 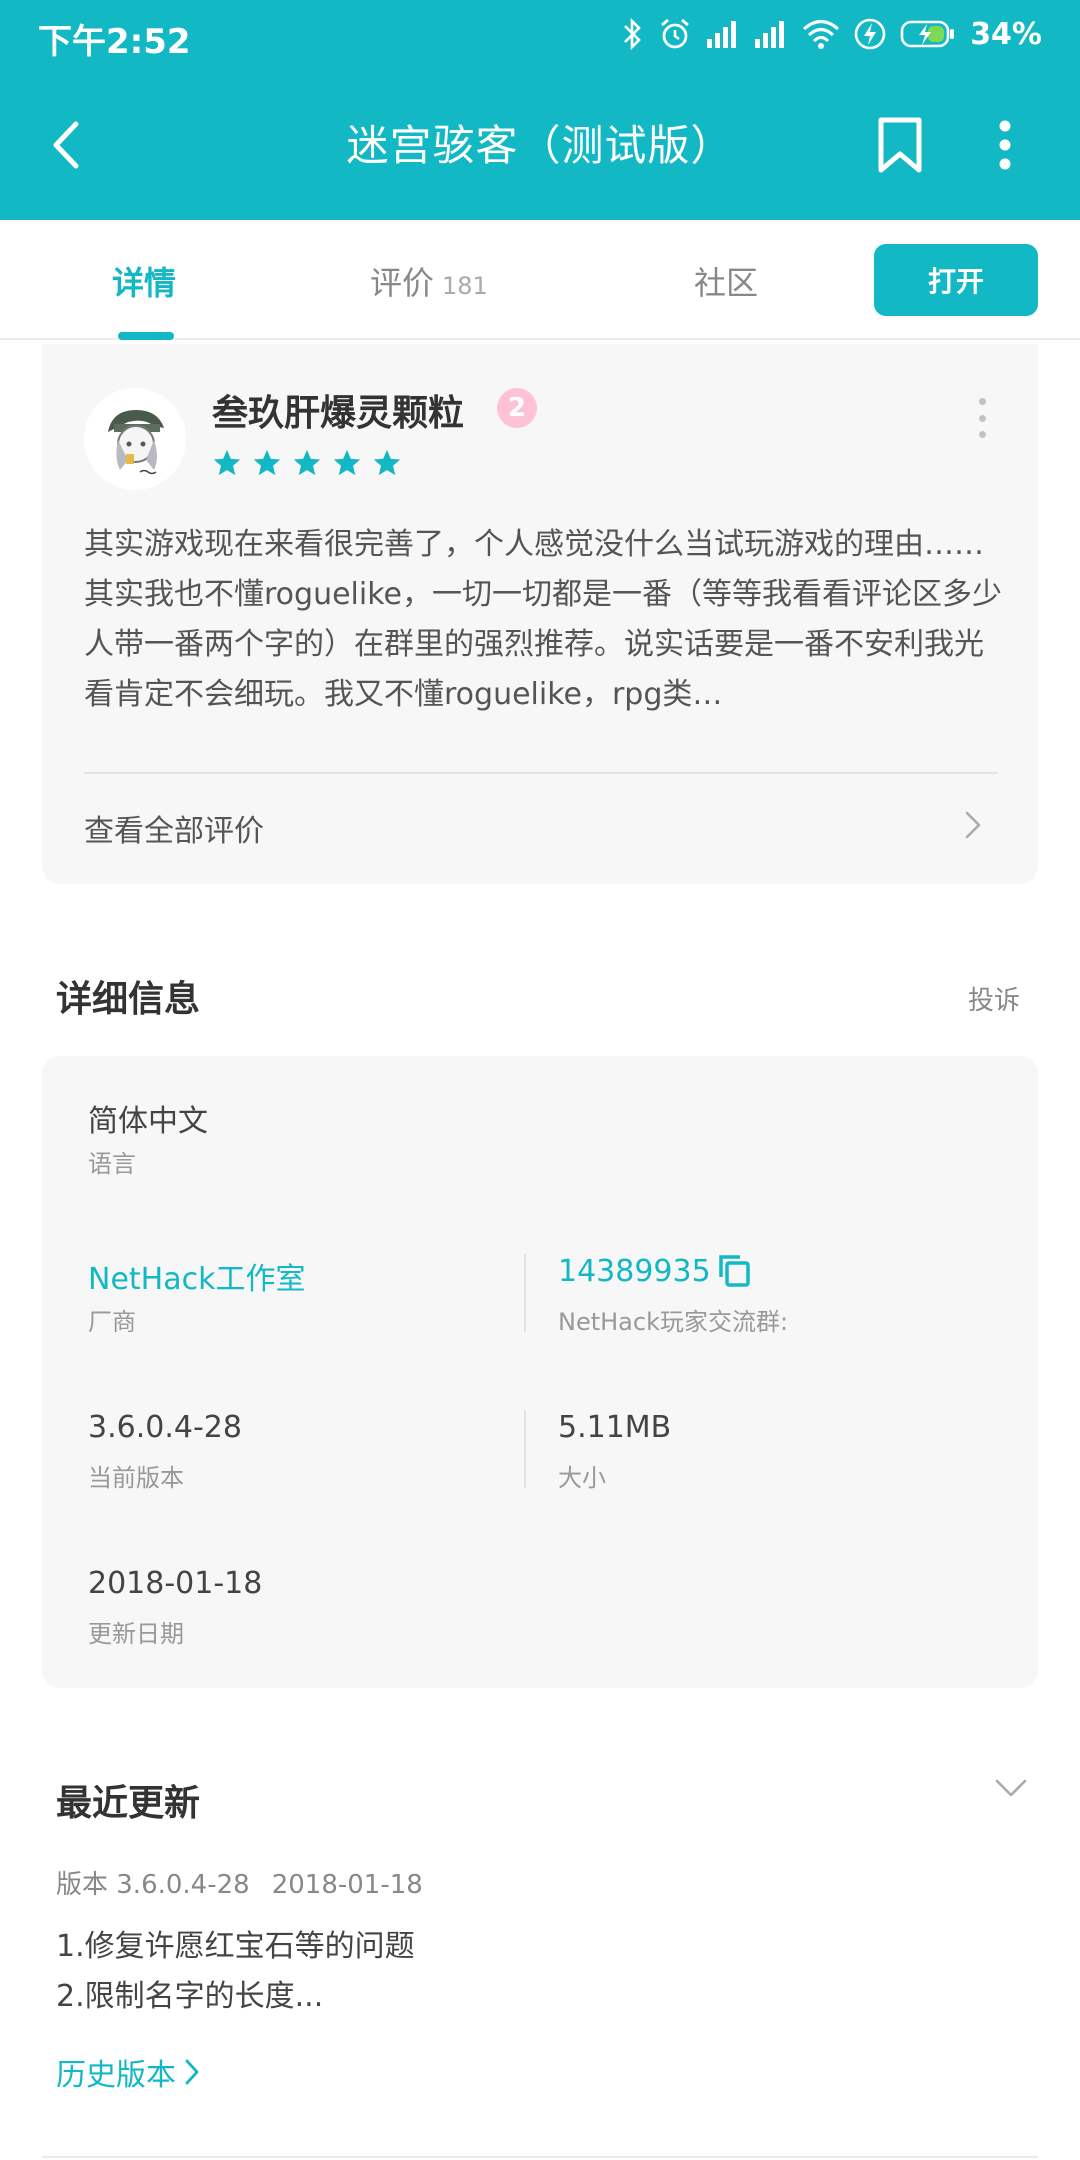 I want to click on open-button: 打开, so click(x=956, y=280).